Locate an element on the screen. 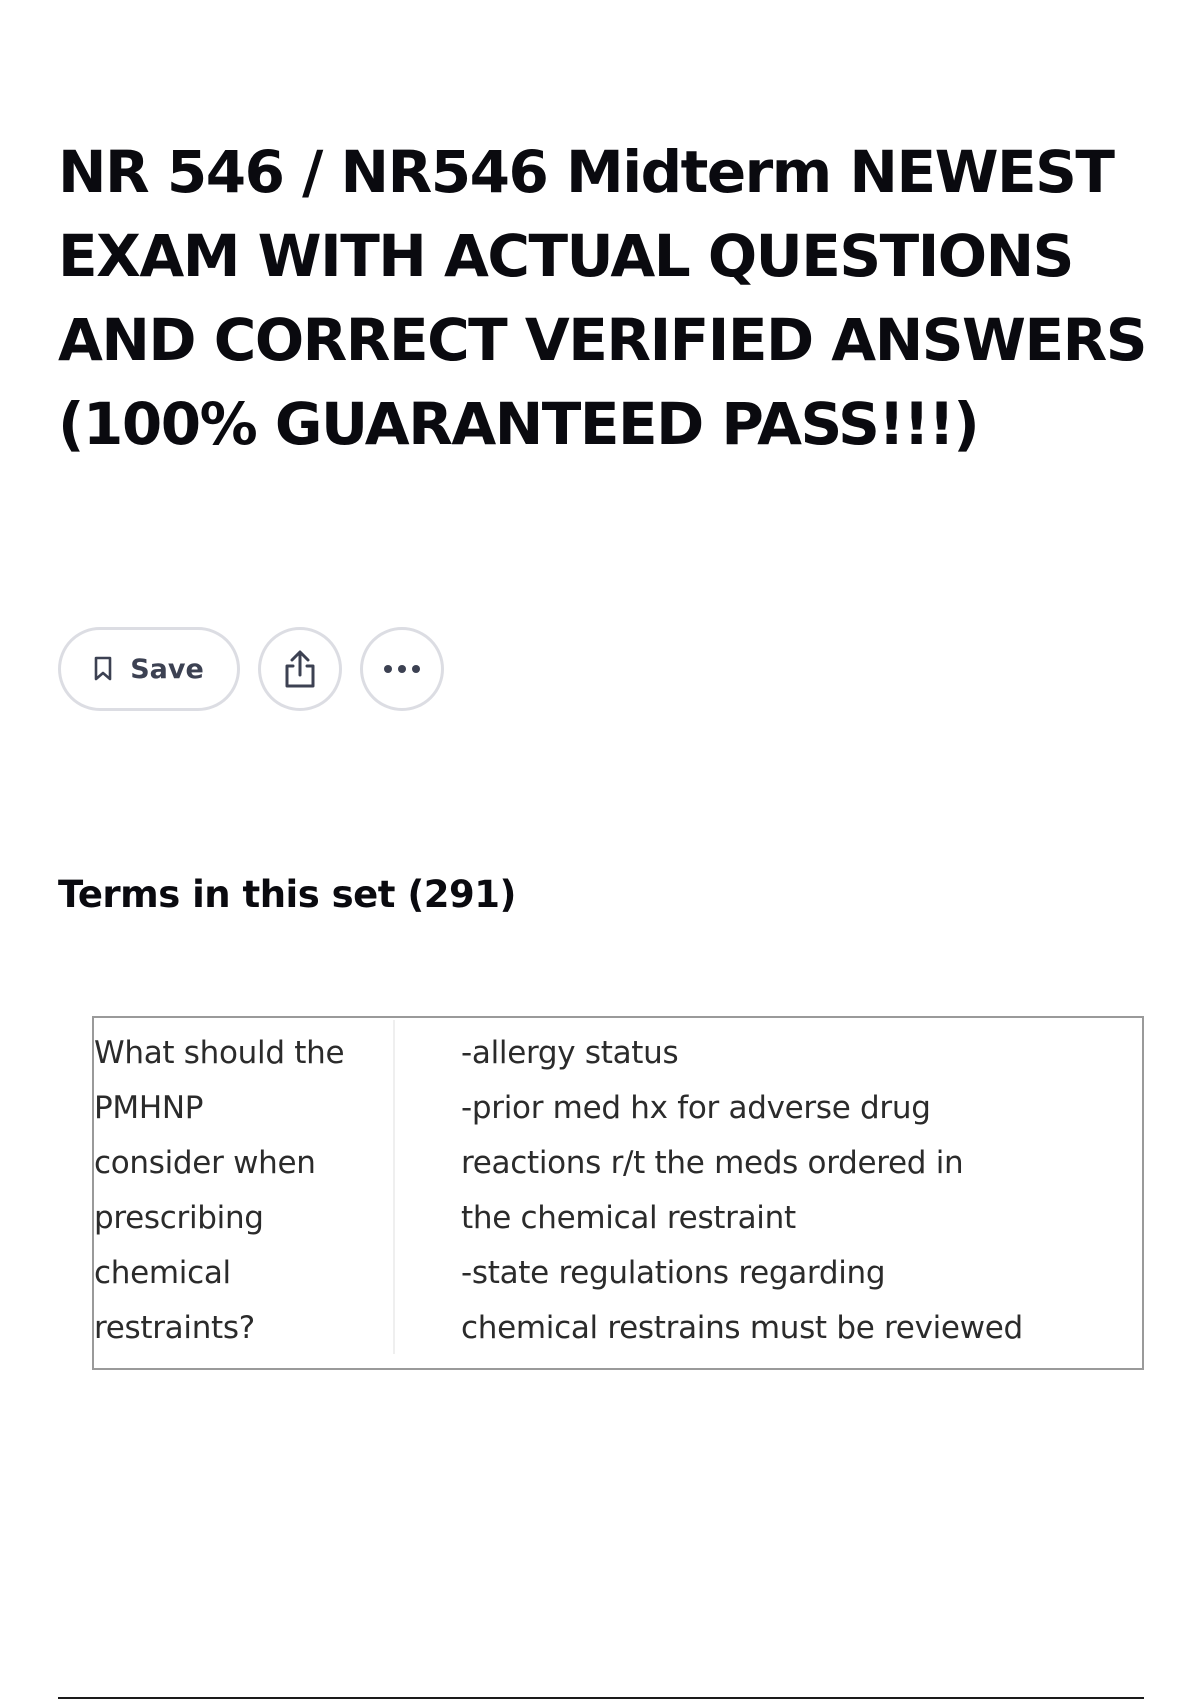 Image resolution: width=1200 pixels, height=1700 pixels. bookmark-icon is located at coordinates (103, 669).